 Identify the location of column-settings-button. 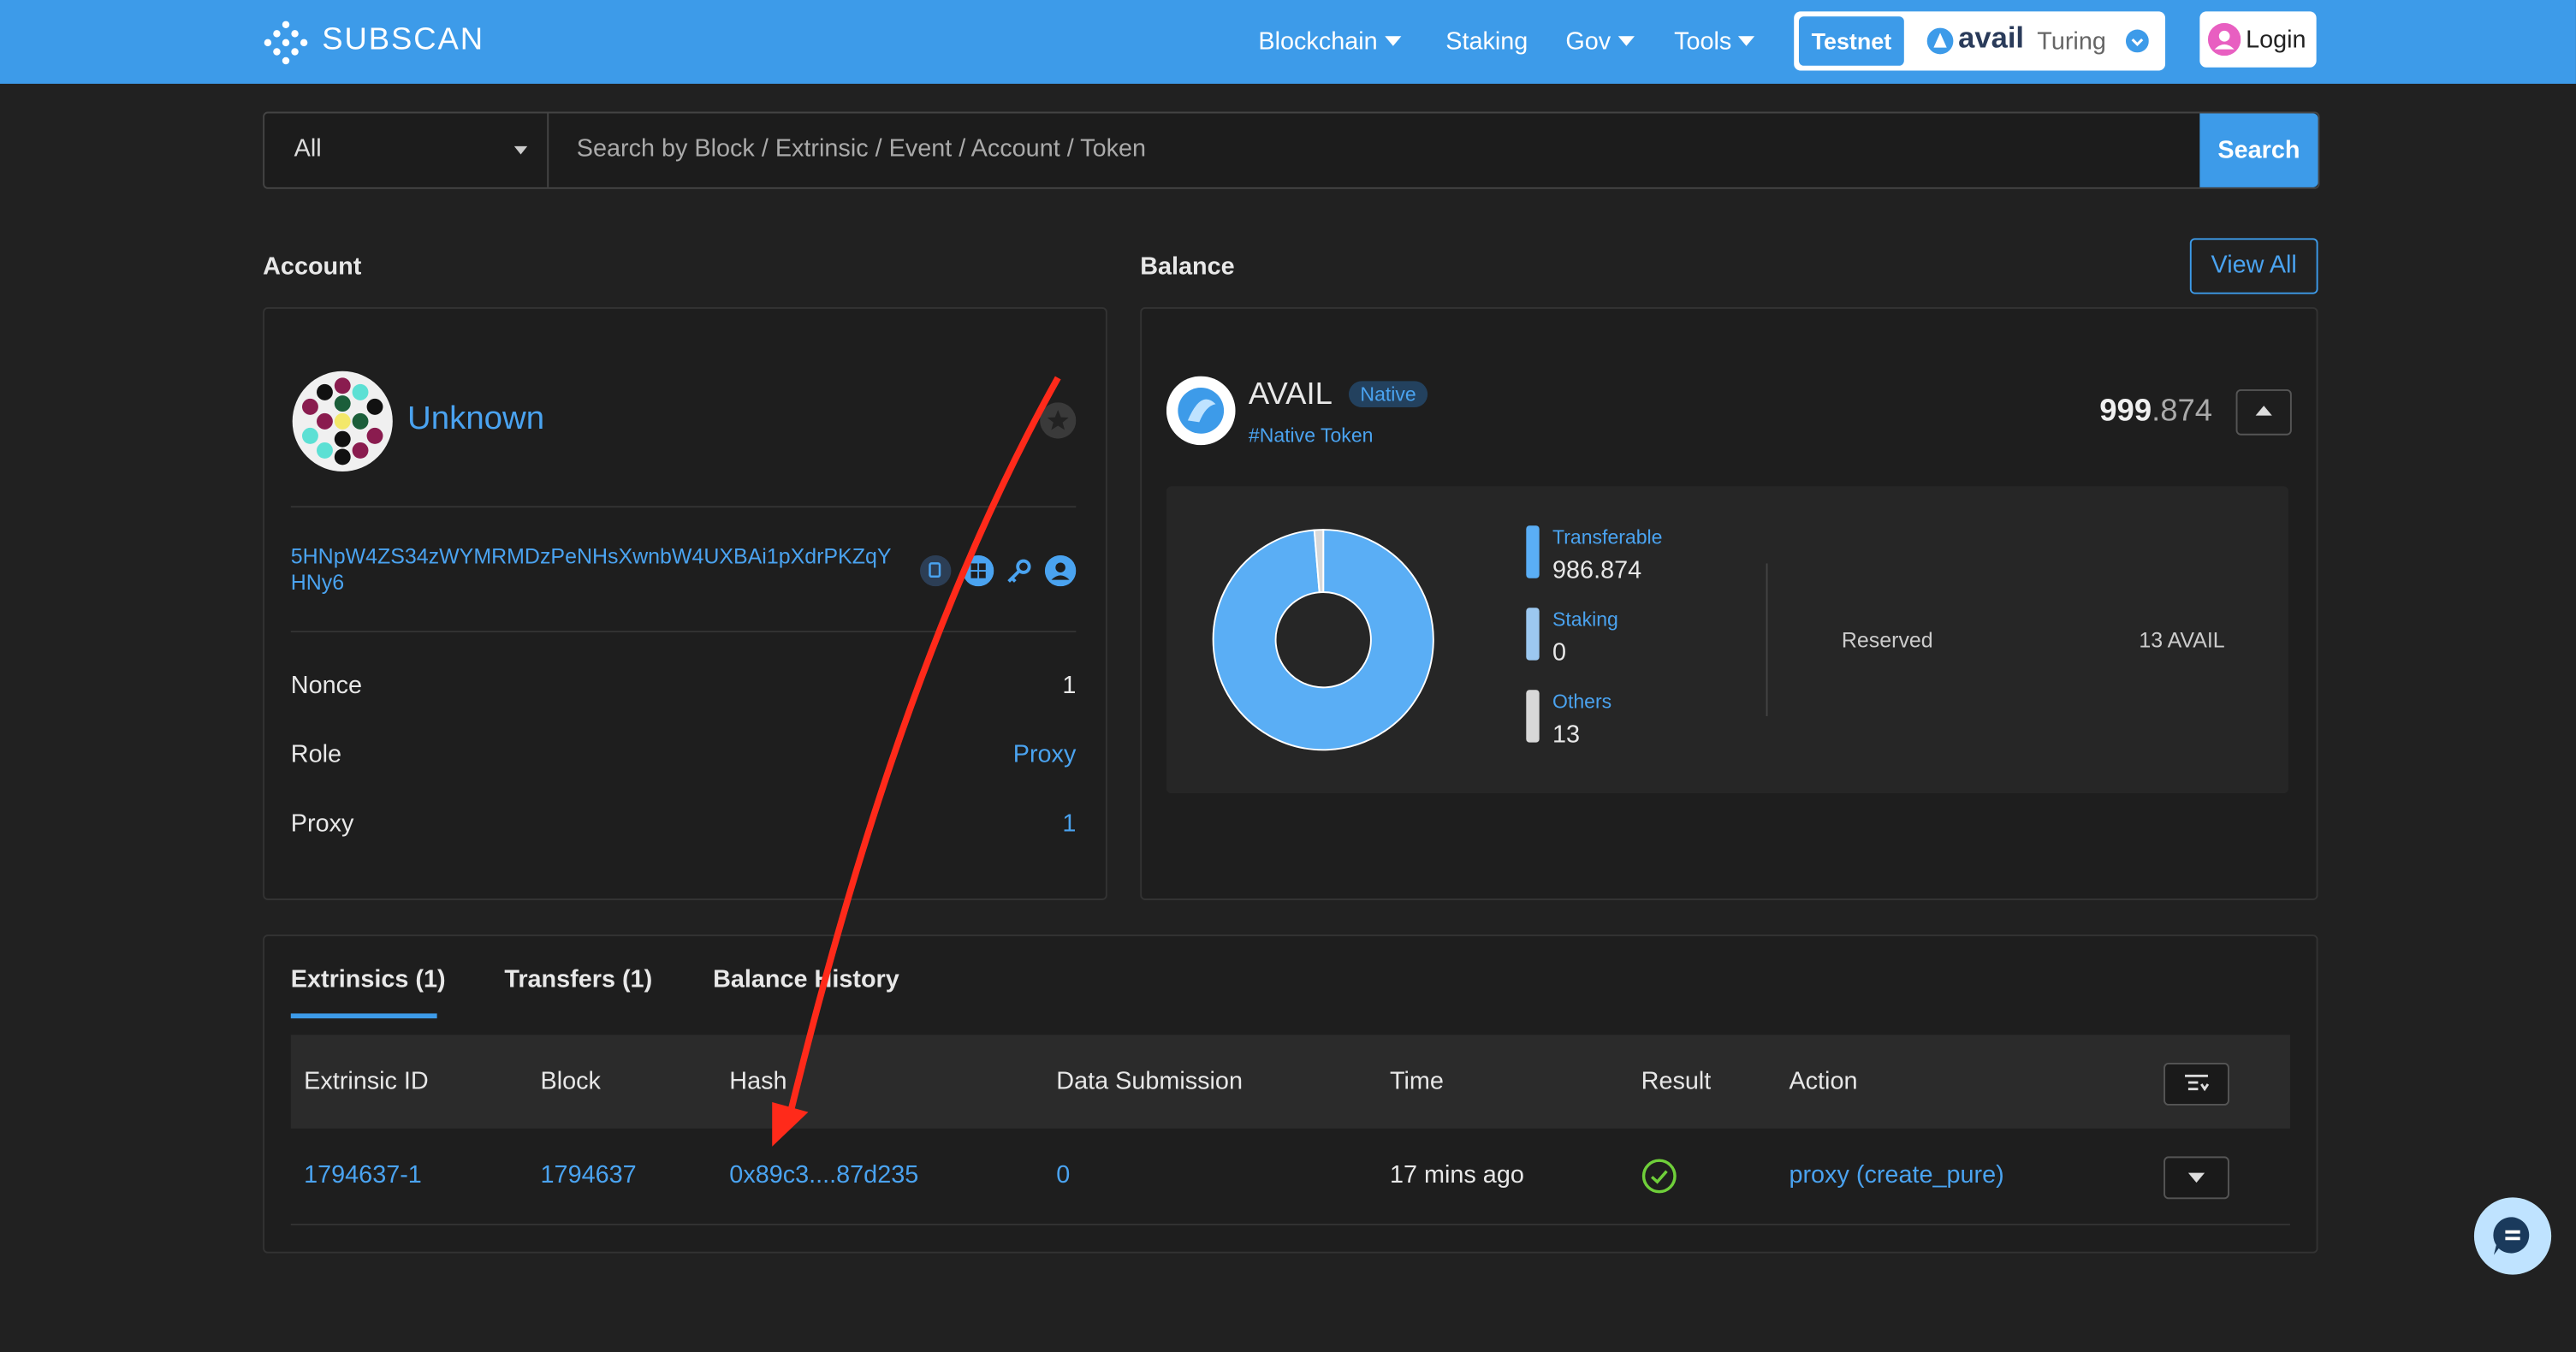
(2196, 1084).